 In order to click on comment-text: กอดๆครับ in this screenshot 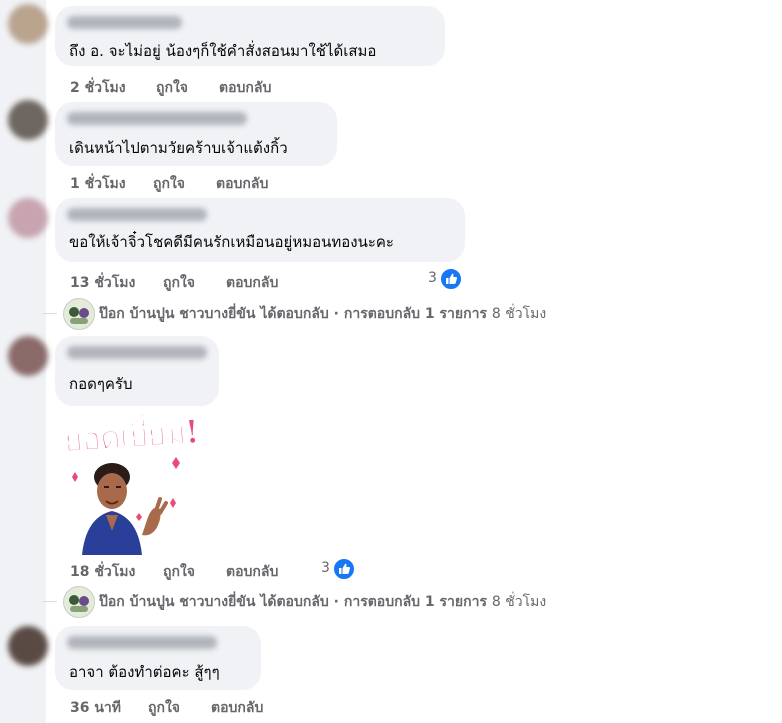, I will do `click(101, 384)`.